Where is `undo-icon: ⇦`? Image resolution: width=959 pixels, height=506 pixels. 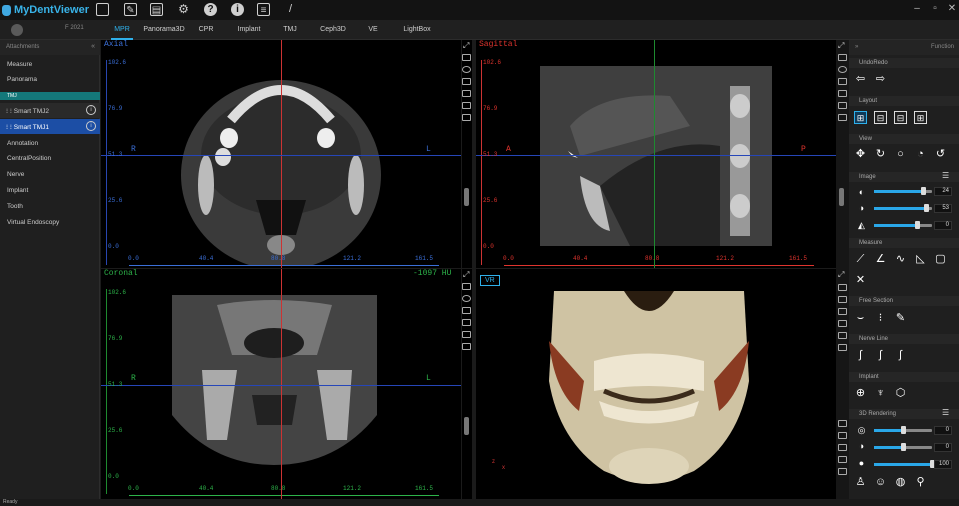 undo-icon: ⇦ is located at coordinates (860, 79).